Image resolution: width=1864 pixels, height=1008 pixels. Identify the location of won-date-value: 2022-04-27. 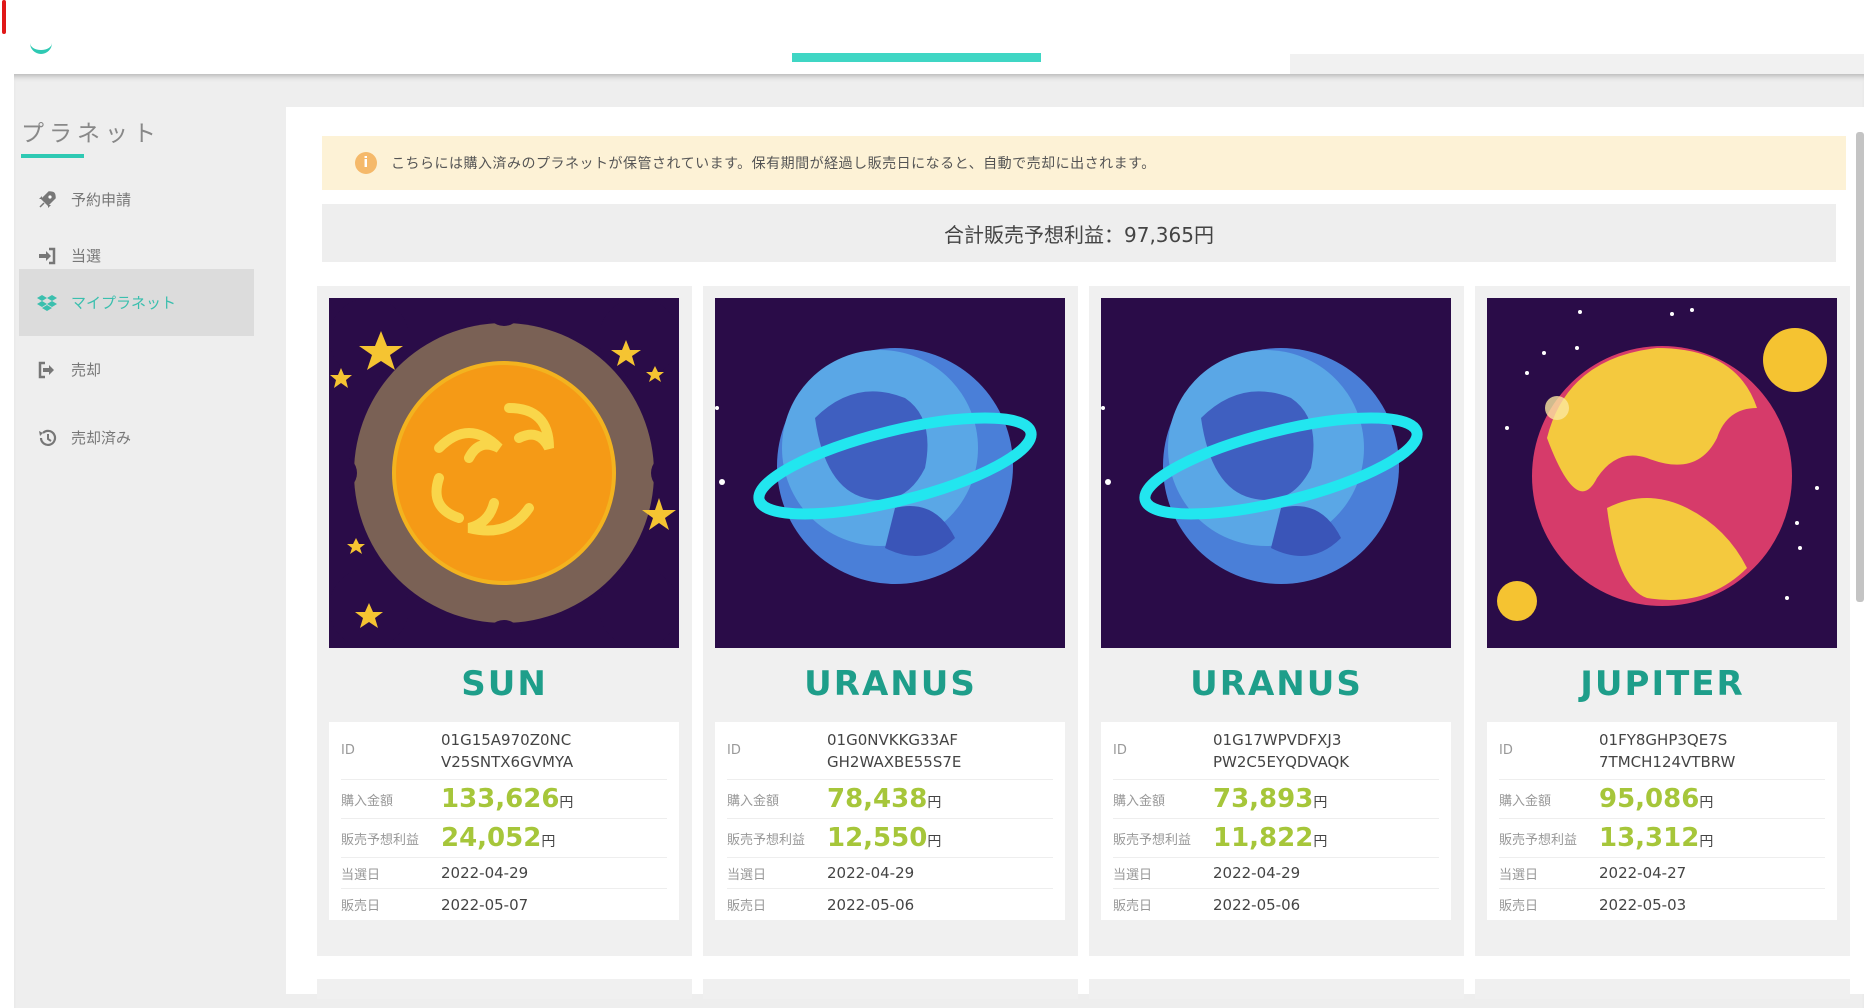
(1643, 873).